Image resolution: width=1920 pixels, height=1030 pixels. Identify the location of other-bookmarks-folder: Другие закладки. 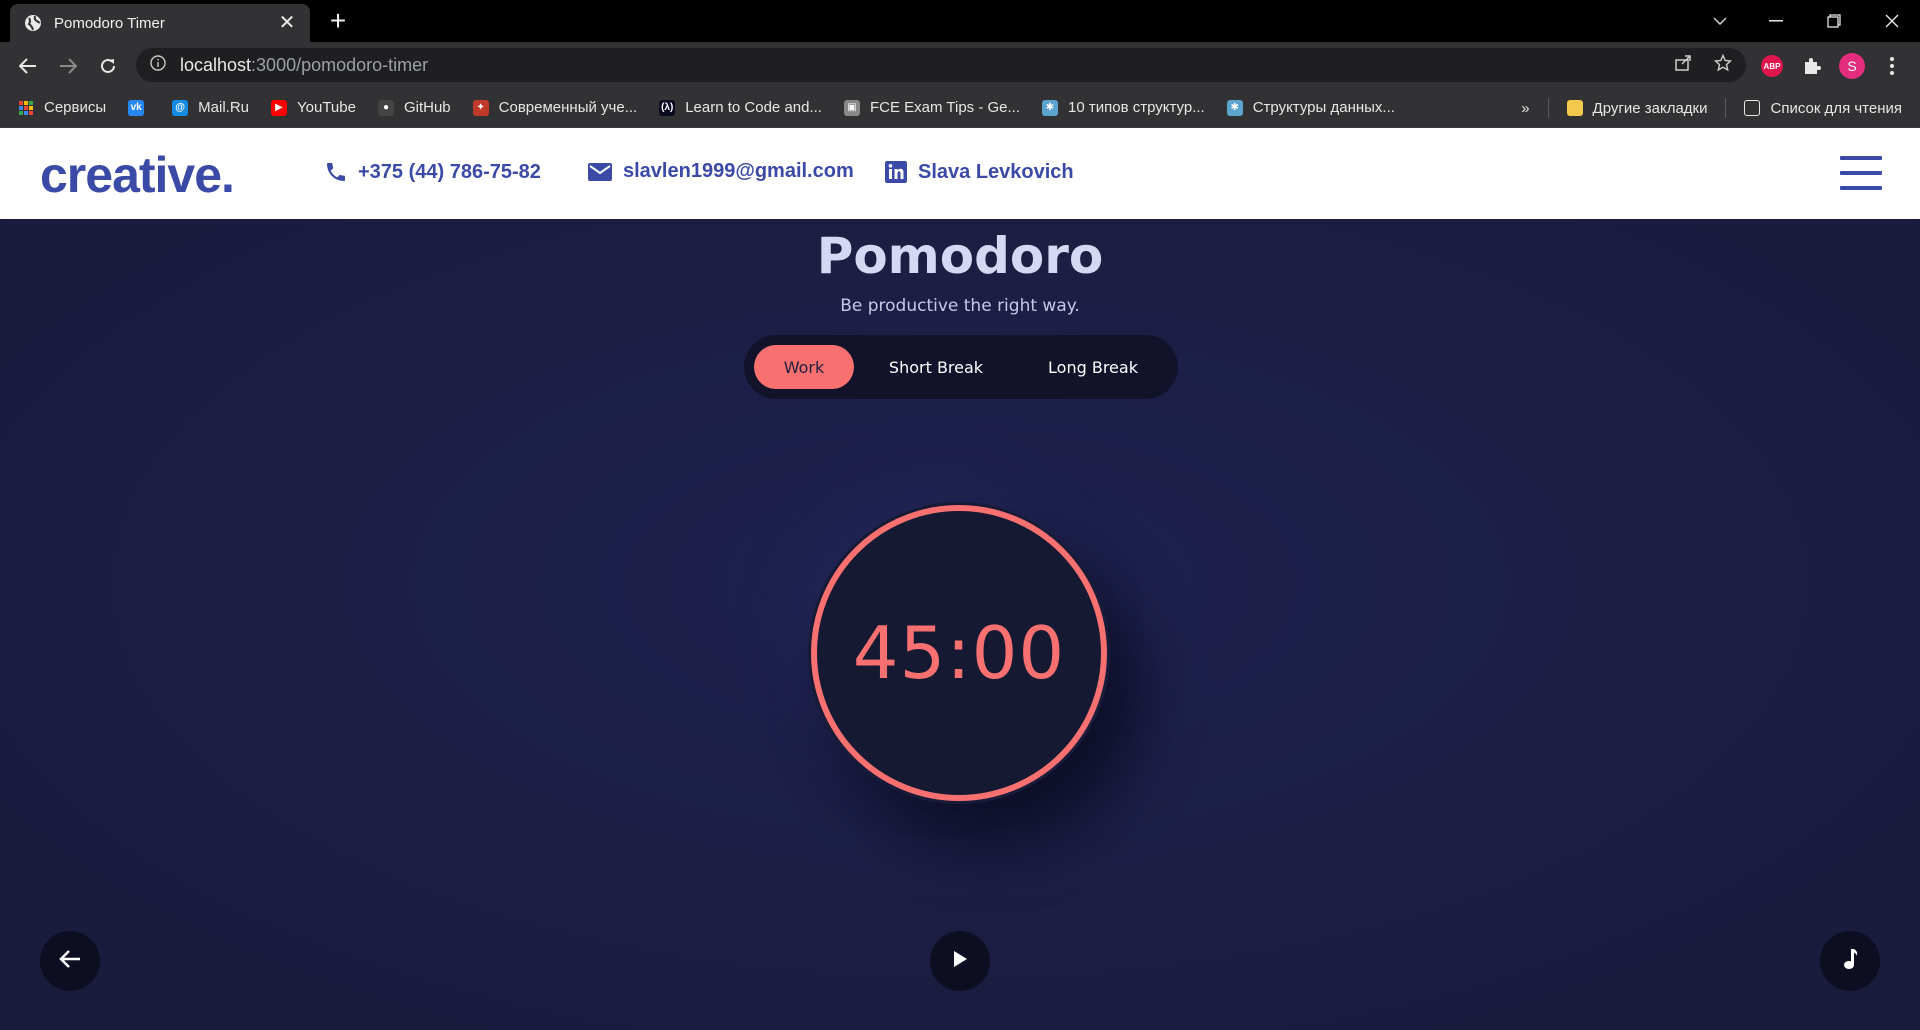
(1637, 108).